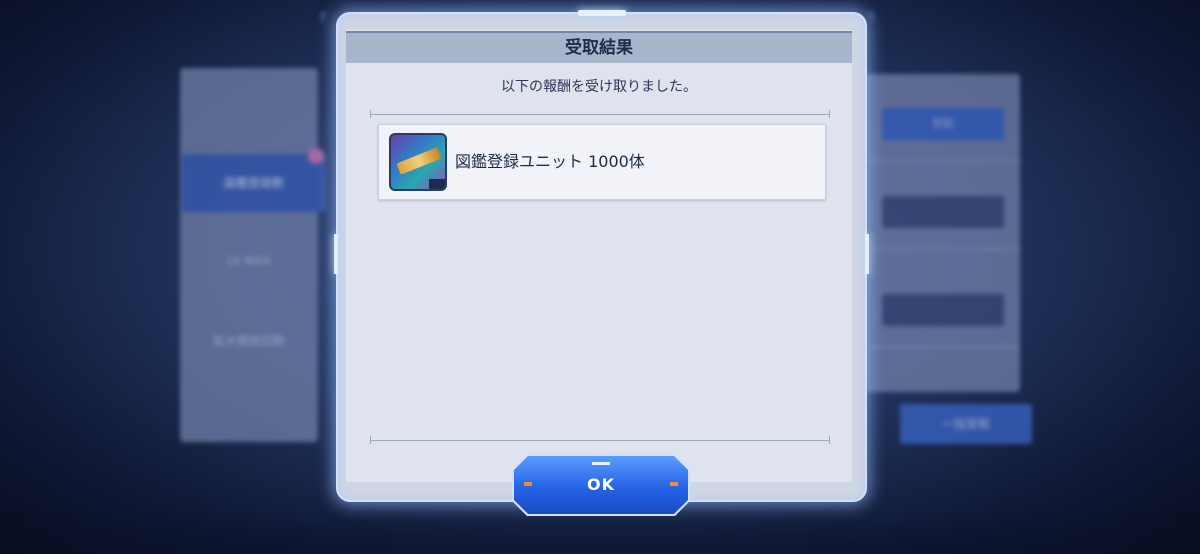  What do you see at coordinates (966, 424) in the screenshot?
I see `bg-bulk-claim-button: 一括受取` at bounding box center [966, 424].